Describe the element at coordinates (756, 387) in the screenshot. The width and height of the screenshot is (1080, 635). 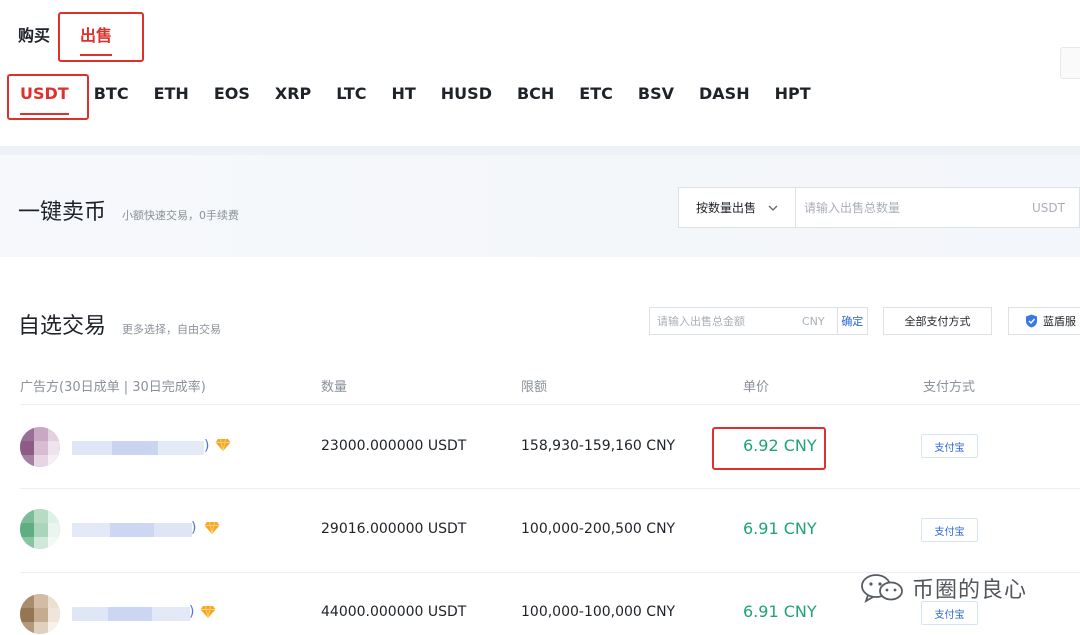
I see `header-price: 单价` at that location.